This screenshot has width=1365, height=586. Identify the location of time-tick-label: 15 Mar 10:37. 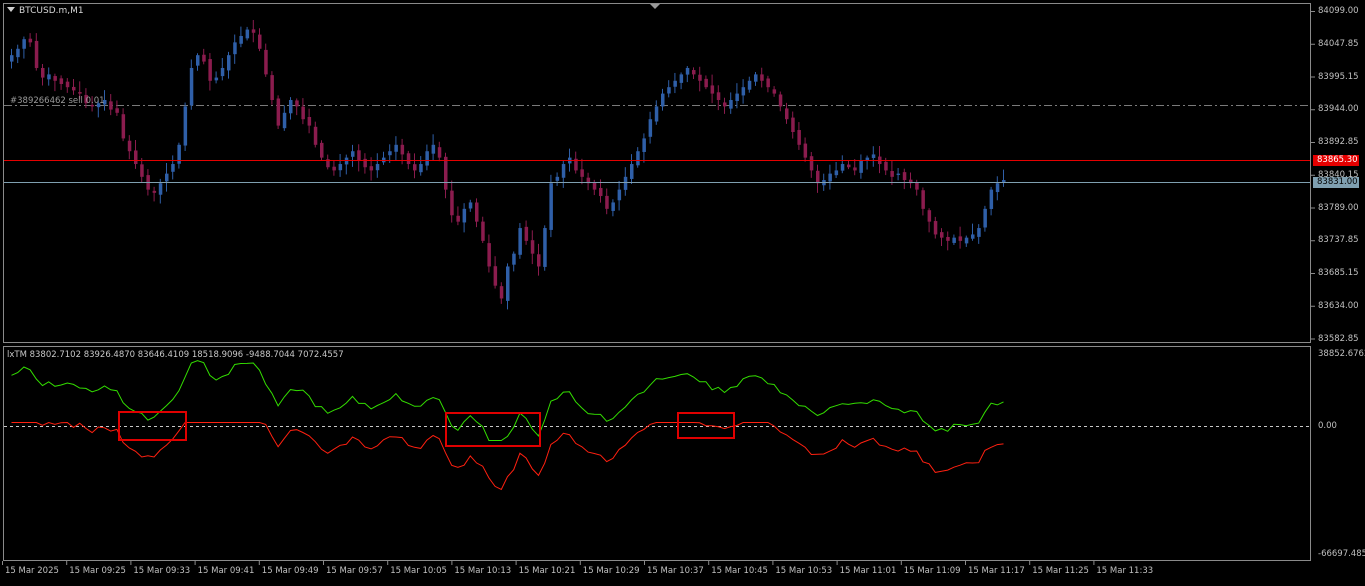
(675, 571).